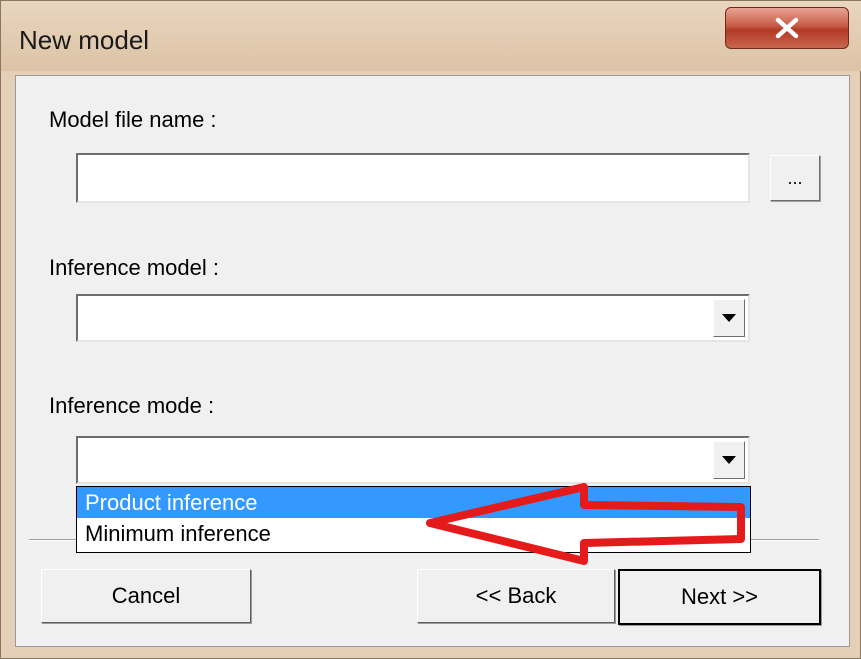  I want to click on next-button-label: Next >>, so click(719, 596).